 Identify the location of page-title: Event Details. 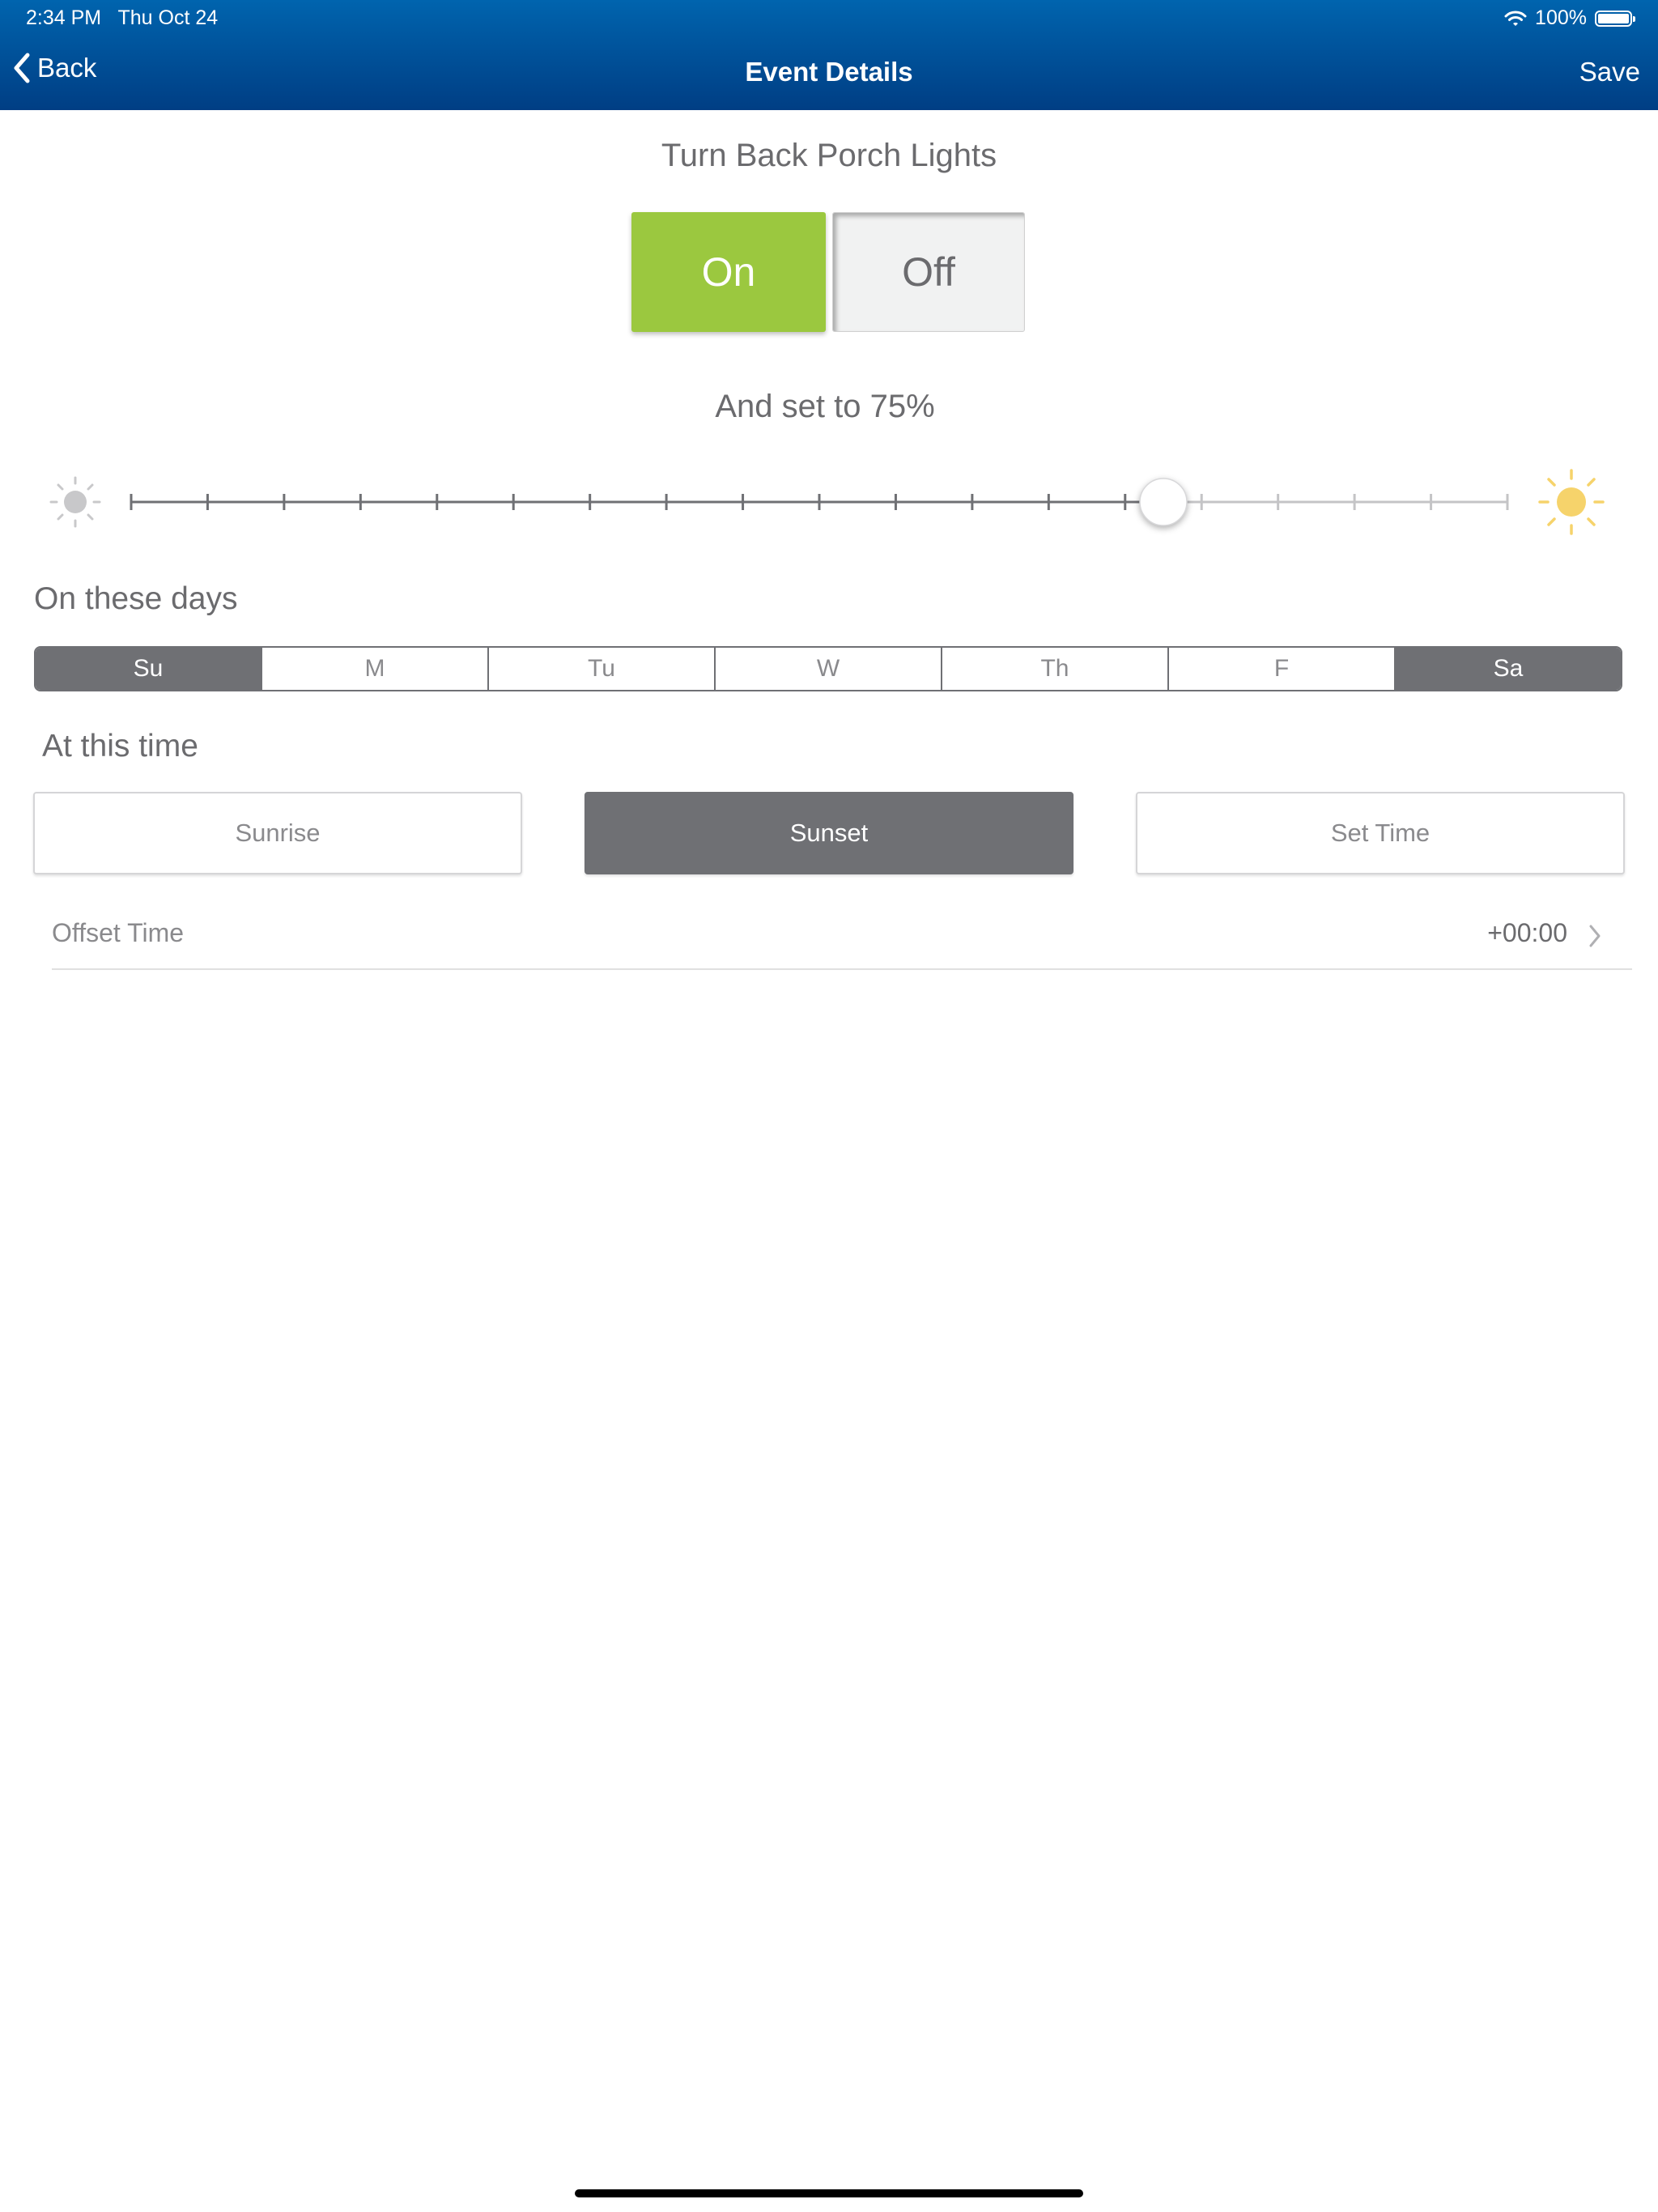
(829, 72).